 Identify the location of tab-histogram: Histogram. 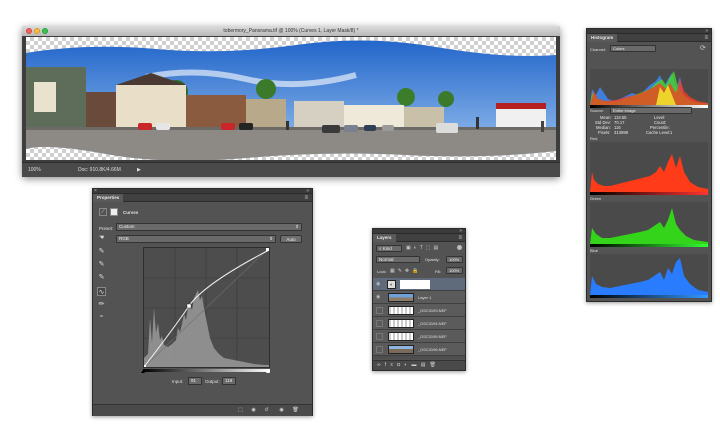
(602, 38).